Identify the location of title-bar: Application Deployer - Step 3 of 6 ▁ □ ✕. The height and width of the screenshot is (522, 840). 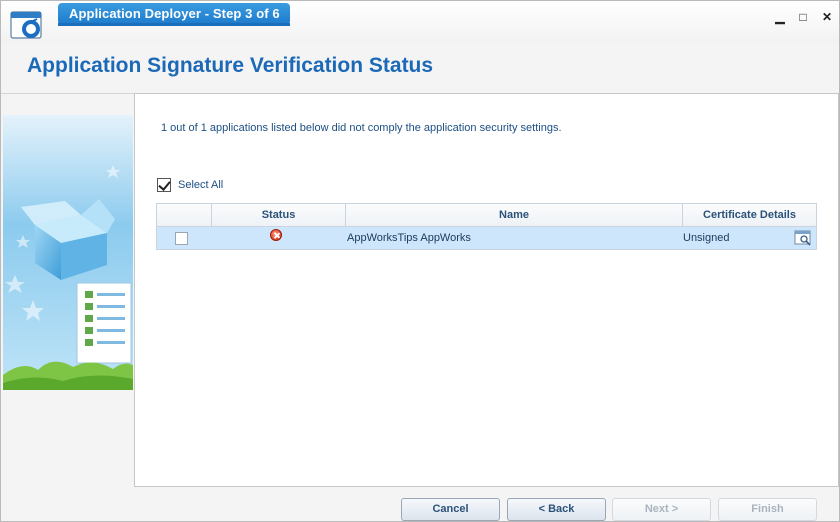
(420, 22).